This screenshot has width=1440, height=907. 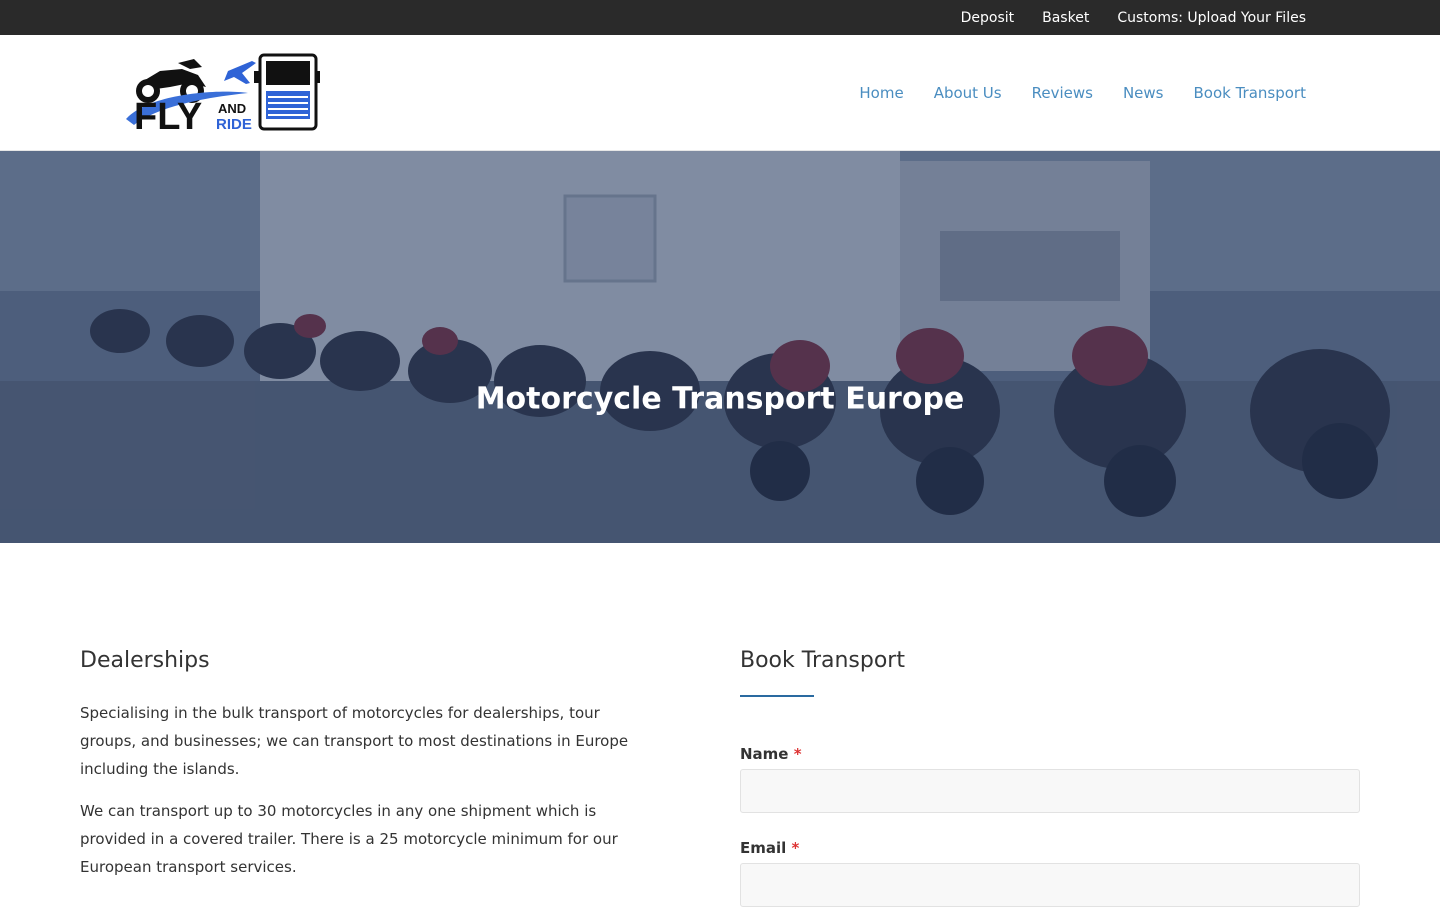 I want to click on nav-reviews: Reviews, so click(x=1062, y=93).